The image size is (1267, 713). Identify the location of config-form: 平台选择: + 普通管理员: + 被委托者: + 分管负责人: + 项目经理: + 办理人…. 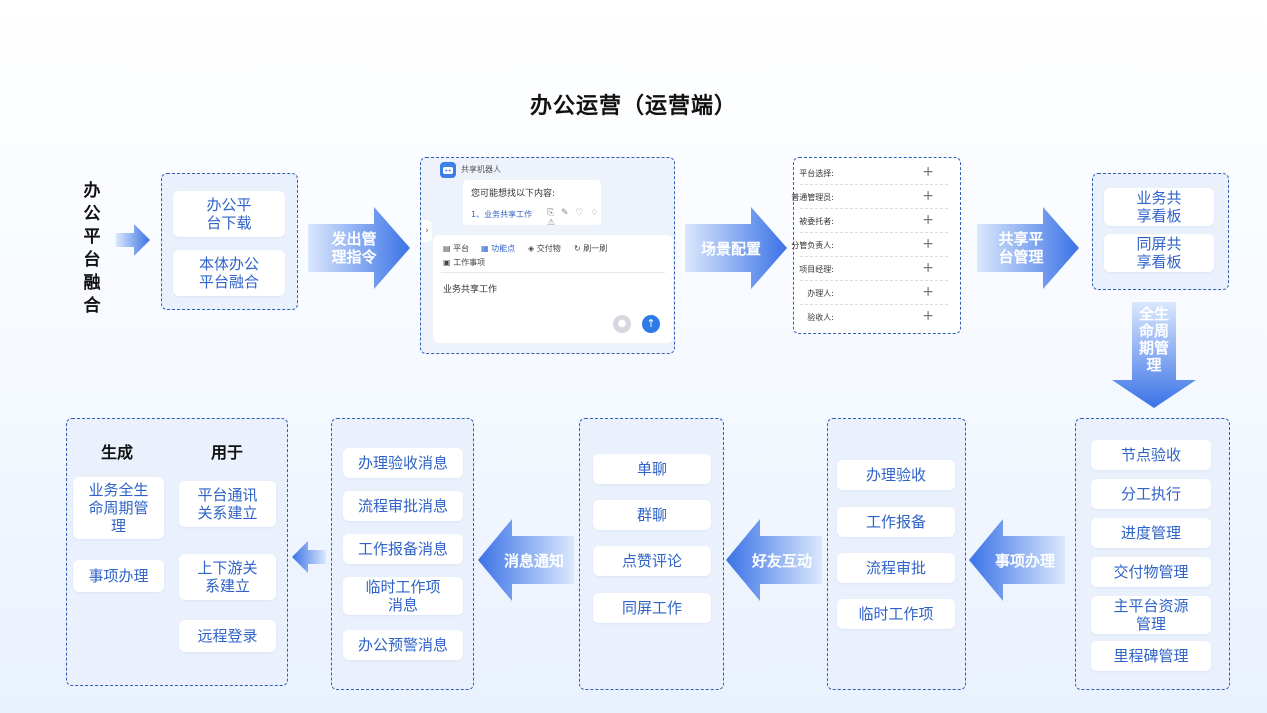
(876, 245).